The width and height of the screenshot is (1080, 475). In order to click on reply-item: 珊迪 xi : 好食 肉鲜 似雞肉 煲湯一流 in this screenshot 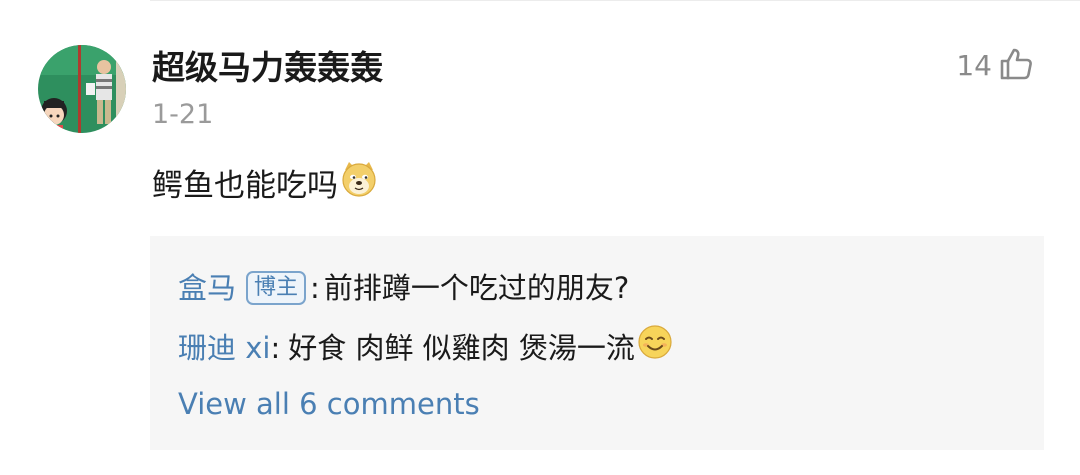, I will do `click(425, 348)`.